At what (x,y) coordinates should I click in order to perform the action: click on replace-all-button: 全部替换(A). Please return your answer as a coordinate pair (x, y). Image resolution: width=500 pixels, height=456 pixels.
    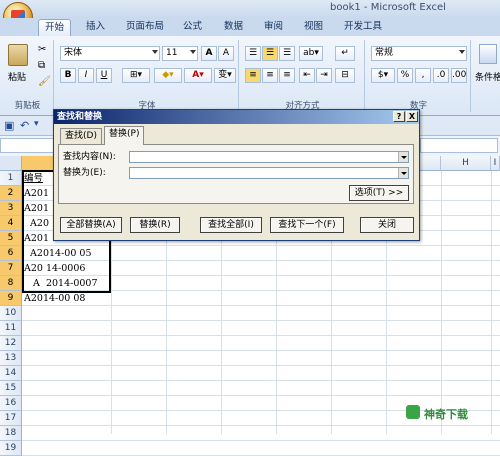
    Looking at the image, I should click on (91, 225).